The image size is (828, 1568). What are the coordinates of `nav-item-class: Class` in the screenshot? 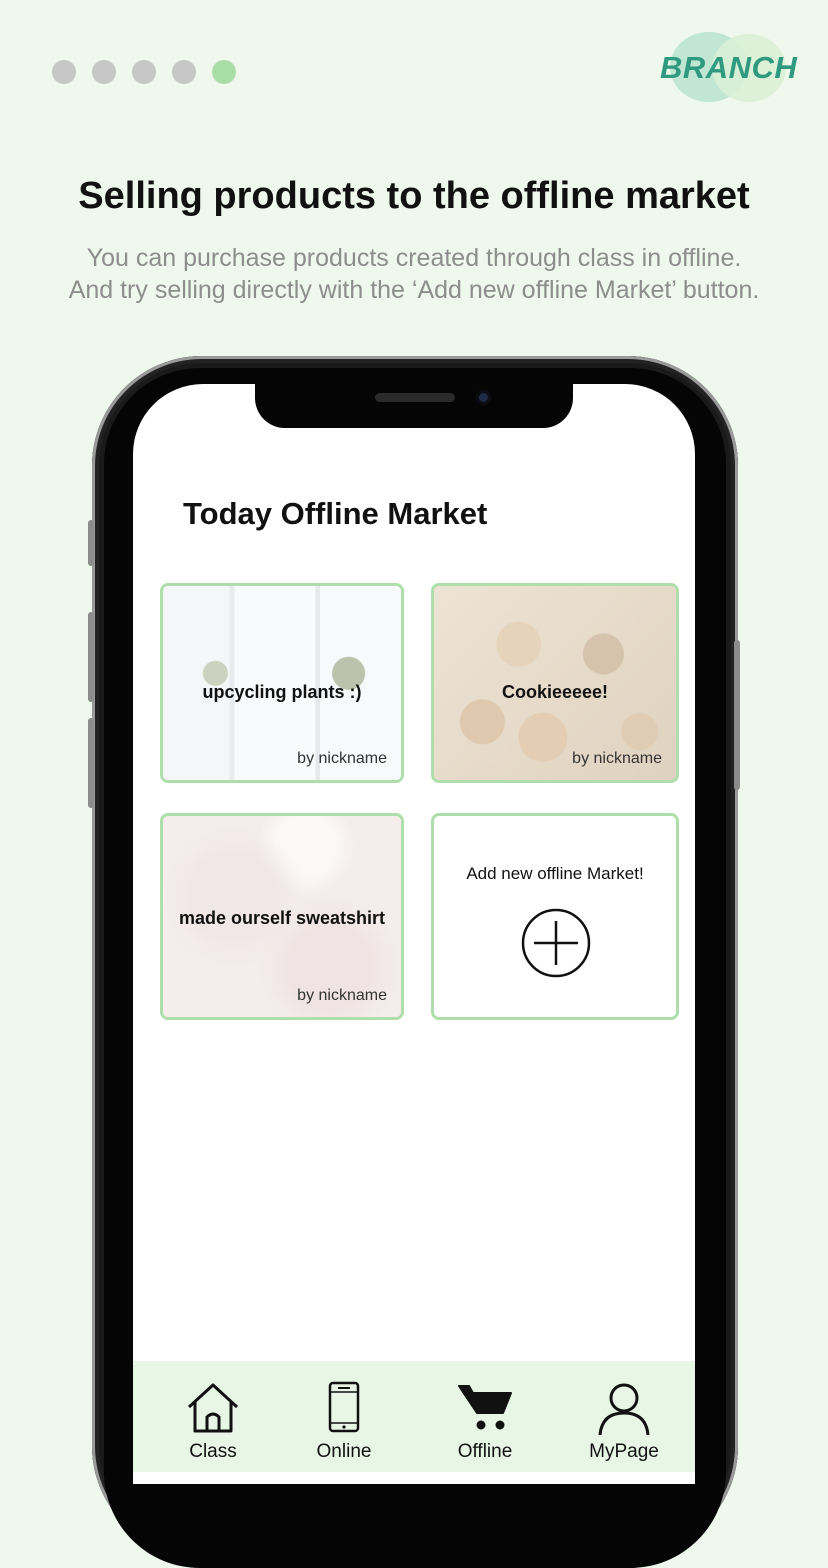 It's located at (213, 1416).